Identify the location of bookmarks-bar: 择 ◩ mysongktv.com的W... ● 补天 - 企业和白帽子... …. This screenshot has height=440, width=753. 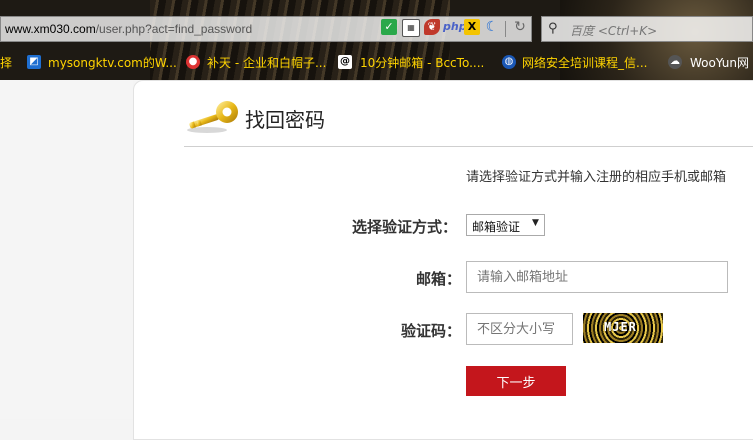
(376, 62).